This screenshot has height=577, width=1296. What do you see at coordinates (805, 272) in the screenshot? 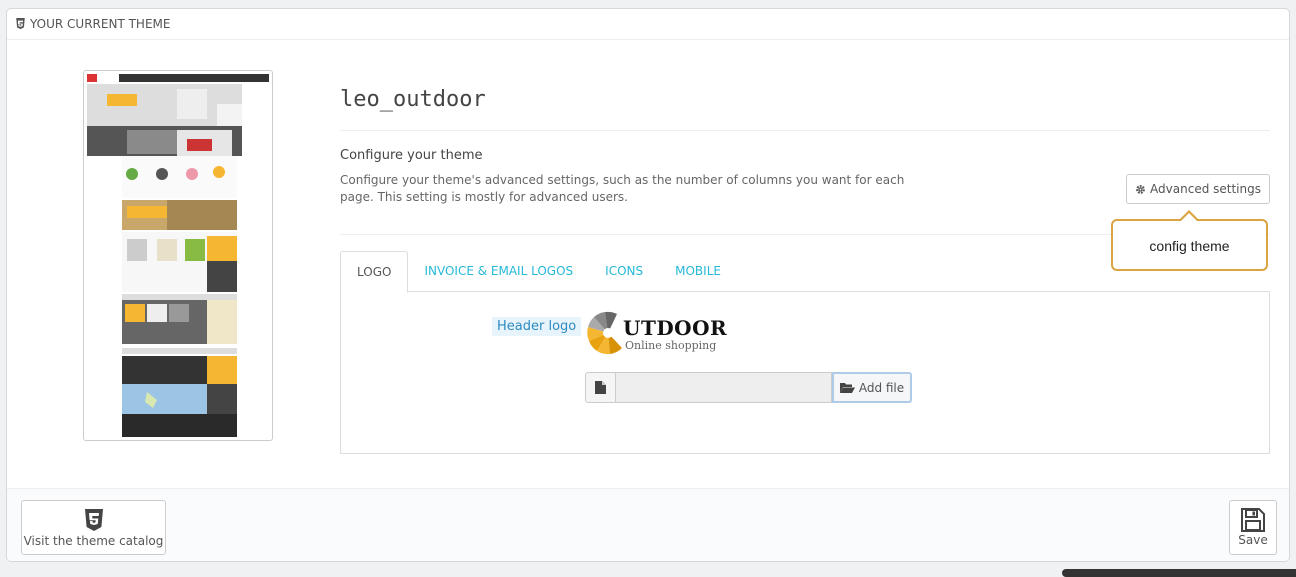
I see `logo-tabs: LOGO INVOICE & EMAIL LOGOS ICONS MOBILE` at bounding box center [805, 272].